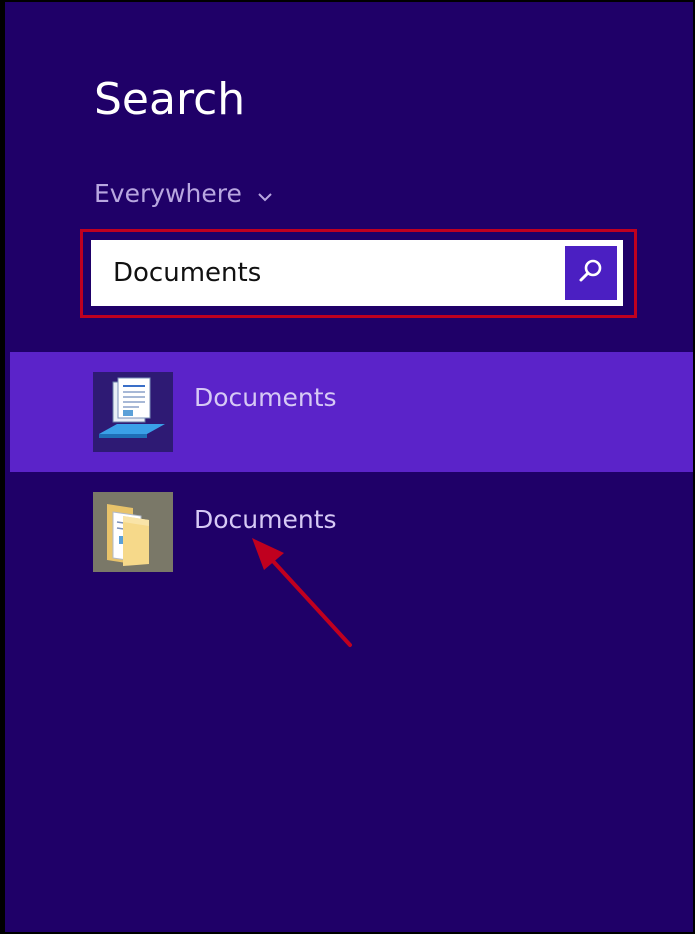  What do you see at coordinates (265, 194) in the screenshot?
I see `chevron-down-icon` at bounding box center [265, 194].